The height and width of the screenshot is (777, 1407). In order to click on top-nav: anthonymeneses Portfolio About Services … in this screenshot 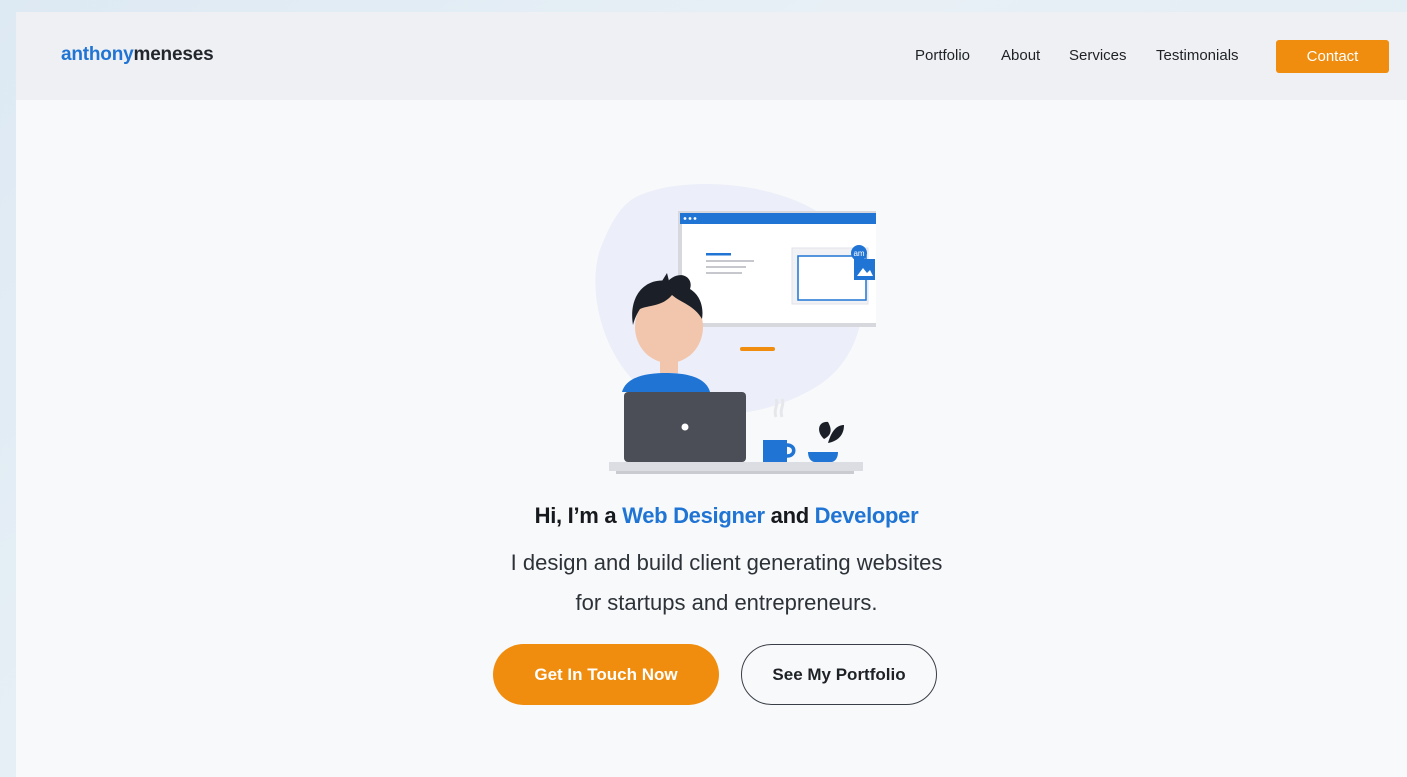, I will do `click(711, 56)`.